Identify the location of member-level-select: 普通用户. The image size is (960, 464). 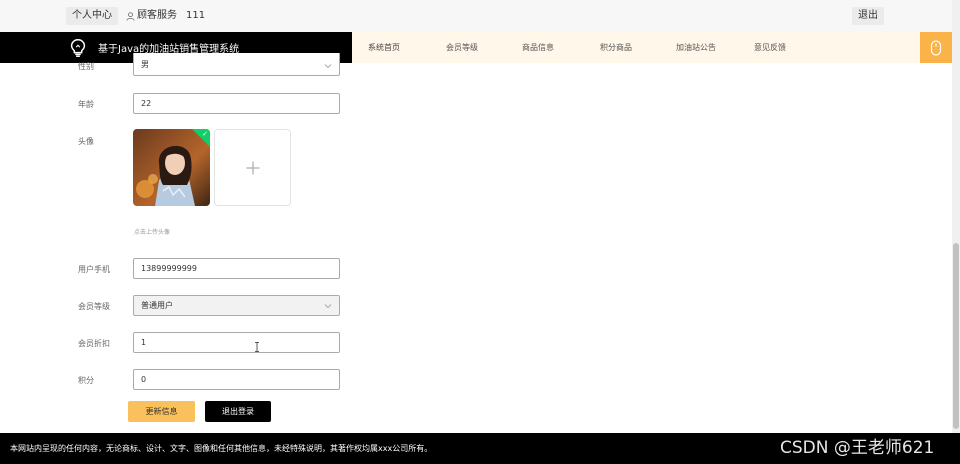
(236, 305).